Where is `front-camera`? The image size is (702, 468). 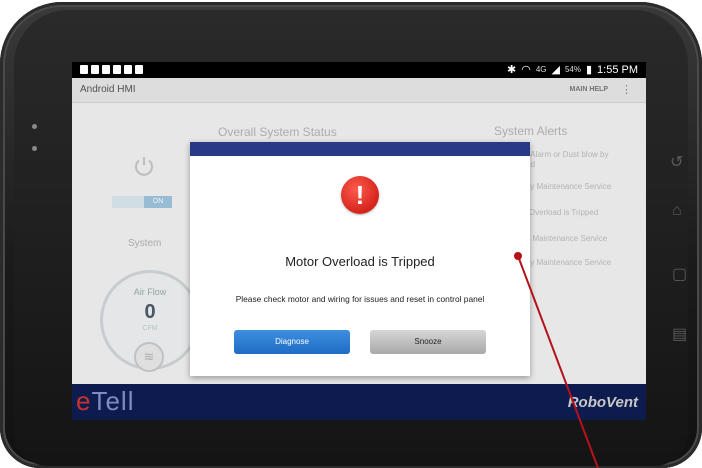
front-camera is located at coordinates (34, 126).